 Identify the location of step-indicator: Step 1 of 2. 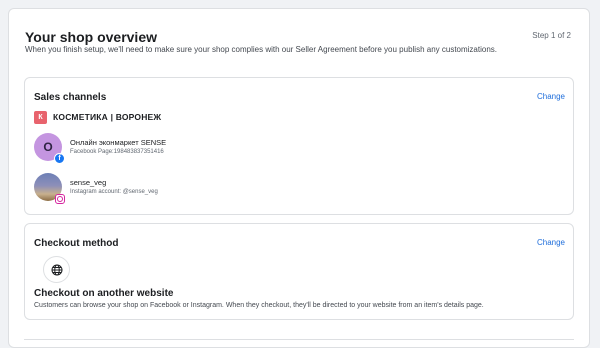
(551, 35).